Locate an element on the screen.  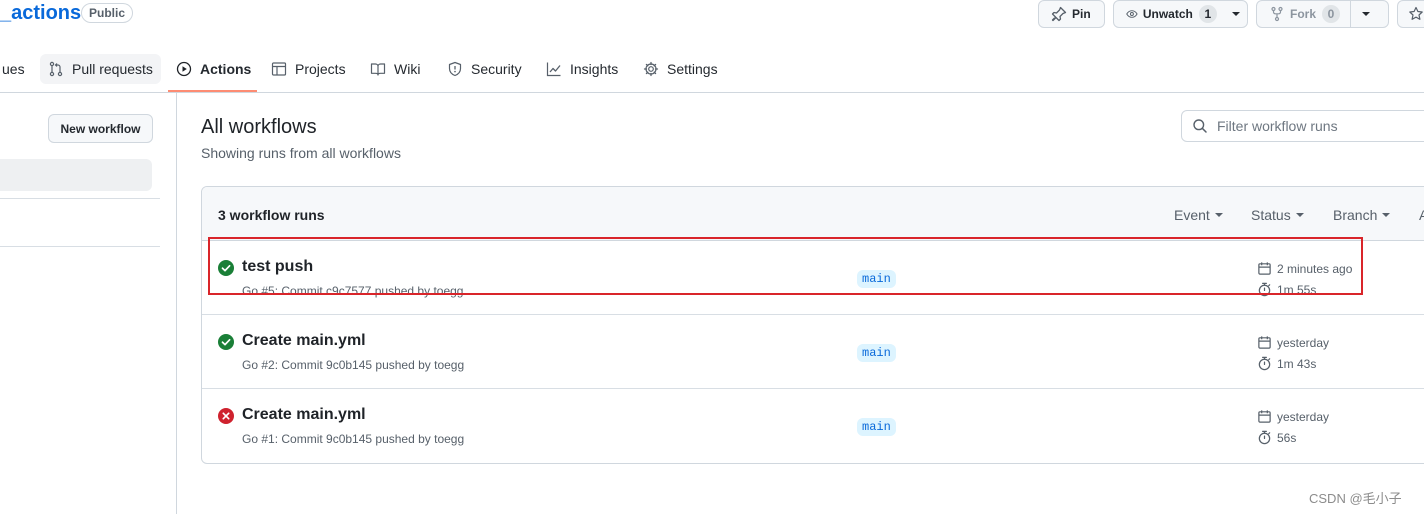
fork-button: Fork 0 is located at coordinates (1322, 14).